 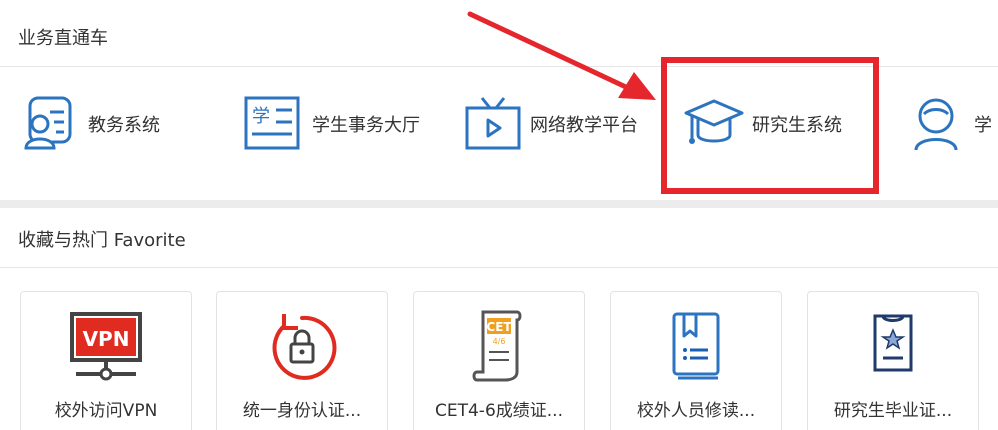 I want to click on highlight-box, so click(x=770, y=125).